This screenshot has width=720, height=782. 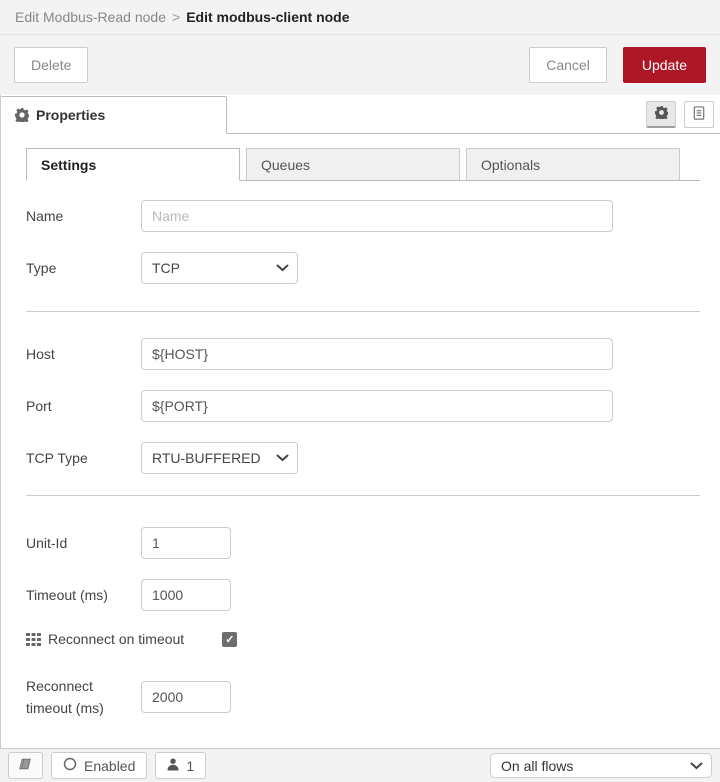 What do you see at coordinates (190, 765) in the screenshot?
I see `instance-count: 1` at bounding box center [190, 765].